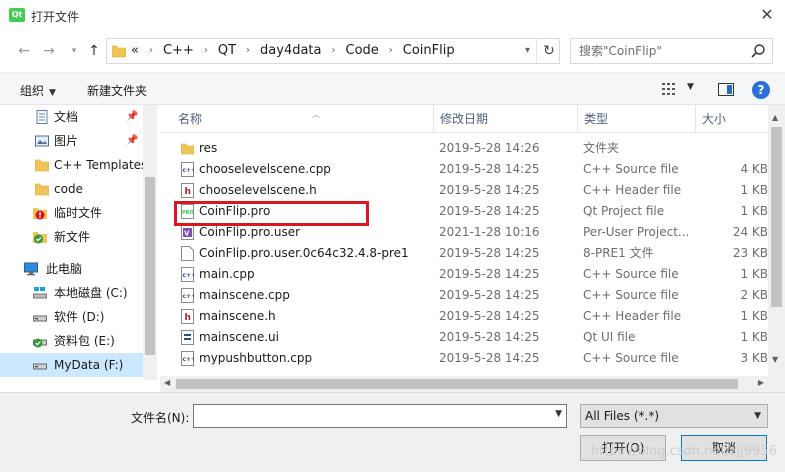  Describe the element at coordinates (489, 274) in the screenshot. I see `file-date: 2019-5-28 14:25` at that location.